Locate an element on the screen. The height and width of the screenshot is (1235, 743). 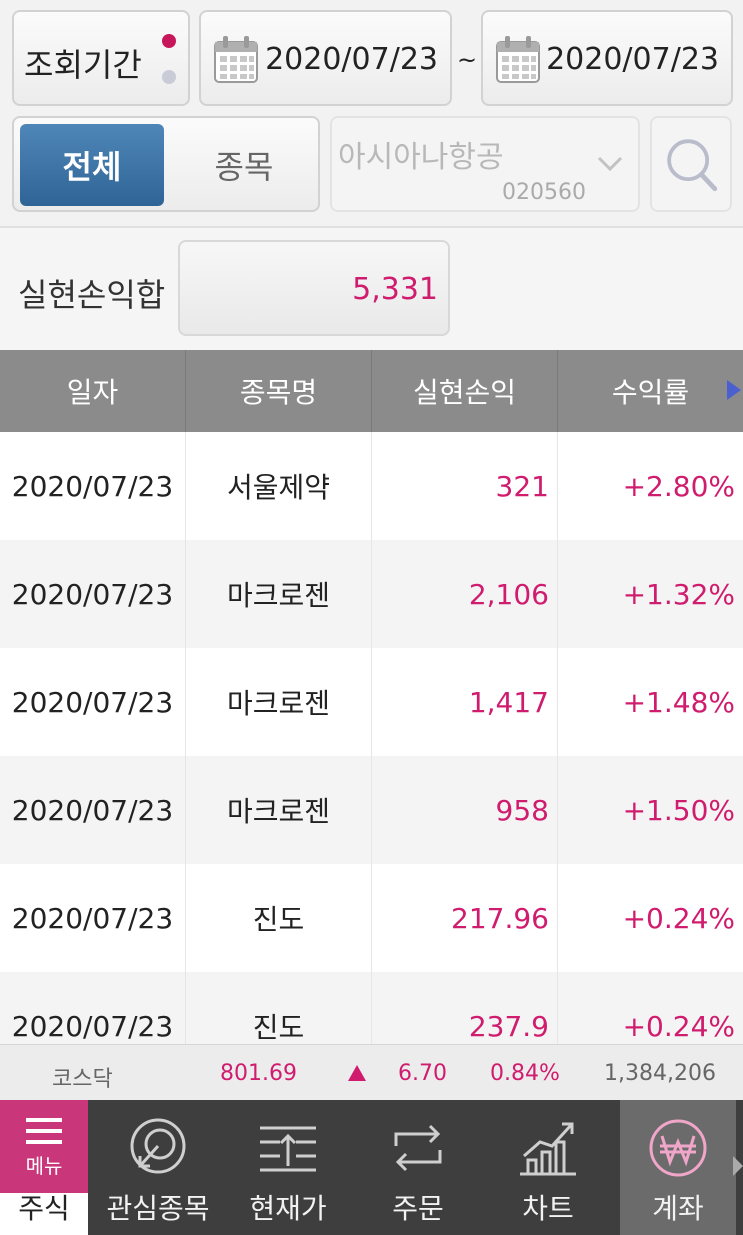
segment-all: 전체 is located at coordinates (92, 165).